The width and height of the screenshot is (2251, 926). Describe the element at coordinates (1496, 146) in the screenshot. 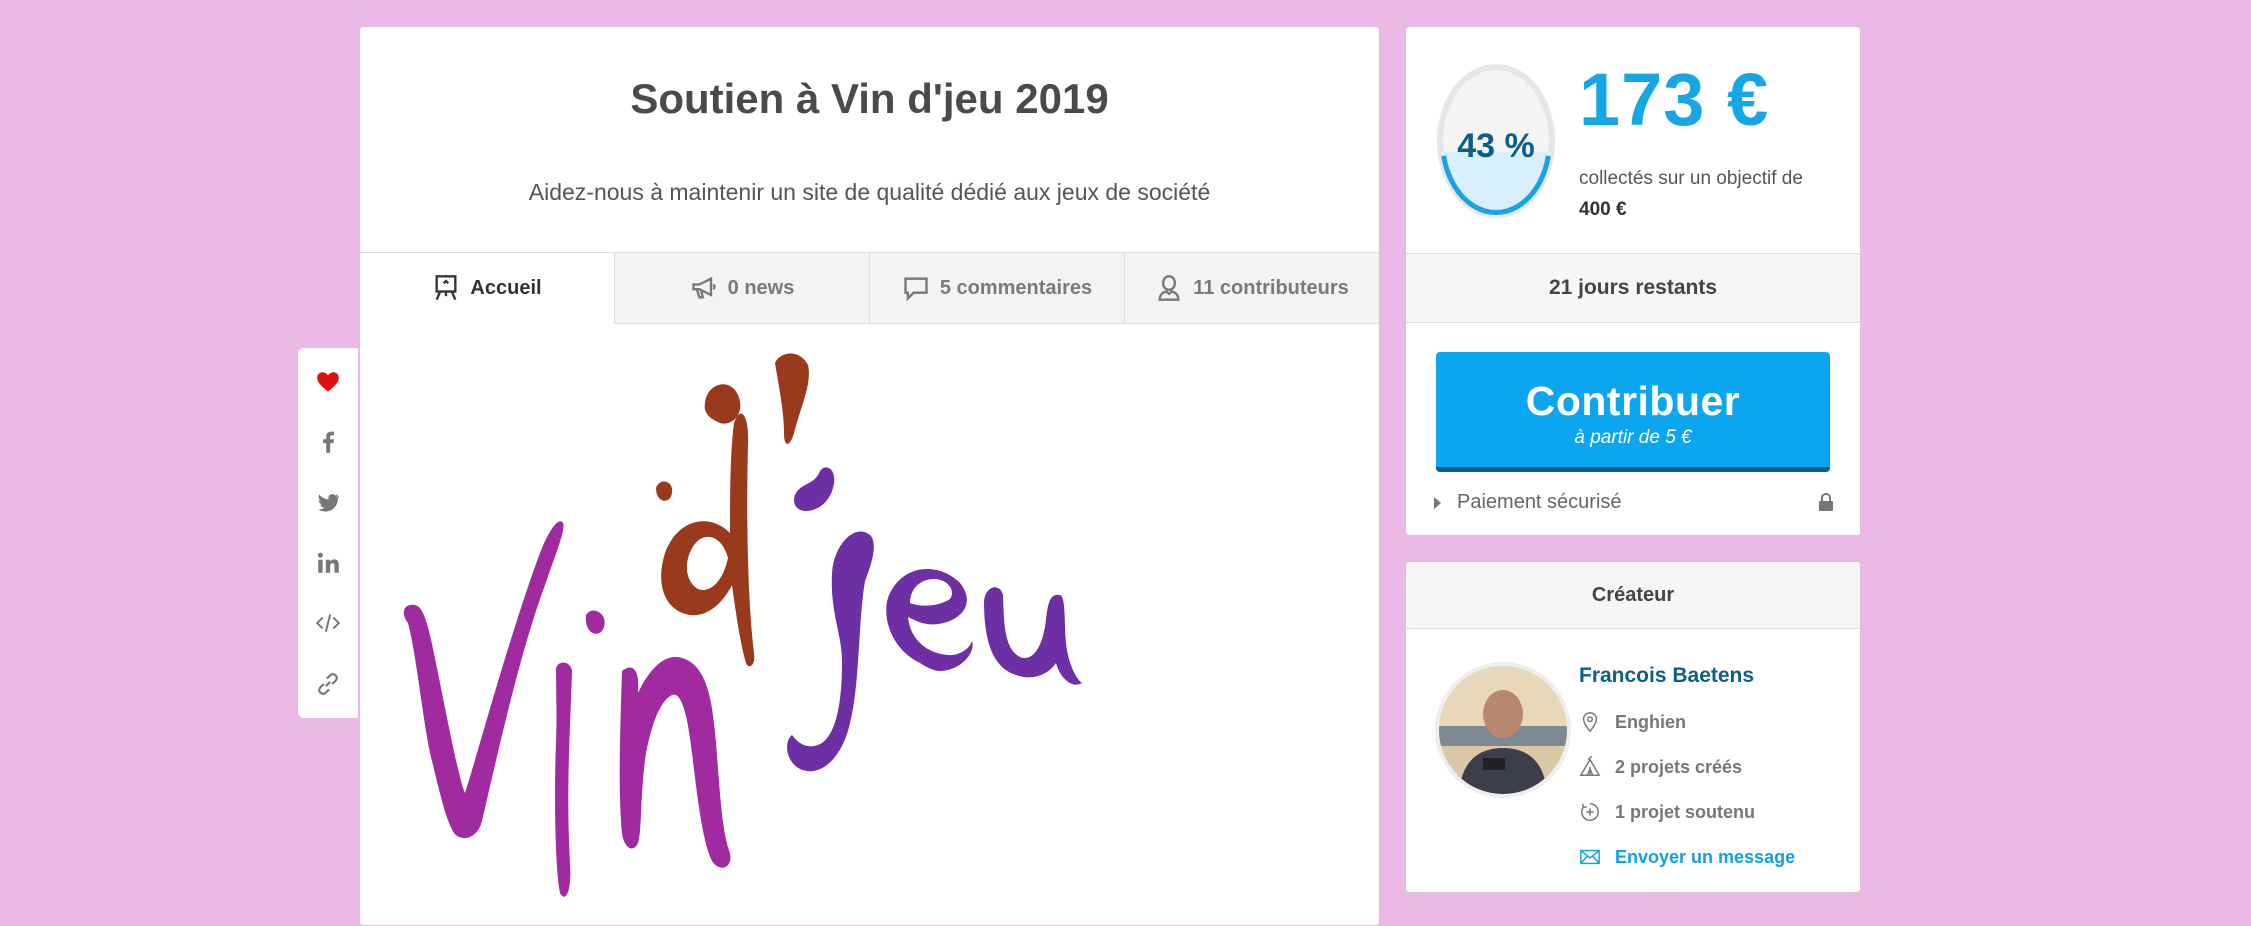

I see `funding-percent: 43 %` at that location.